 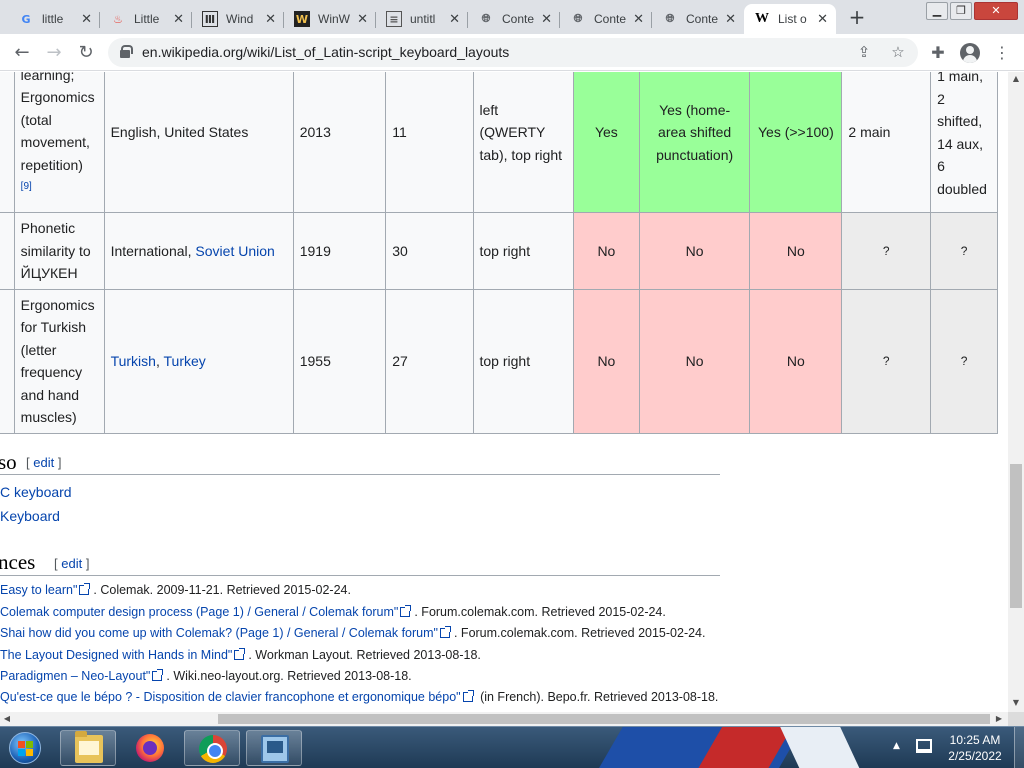 I want to click on bookmark-star-icon: ☆, so click(x=898, y=52).